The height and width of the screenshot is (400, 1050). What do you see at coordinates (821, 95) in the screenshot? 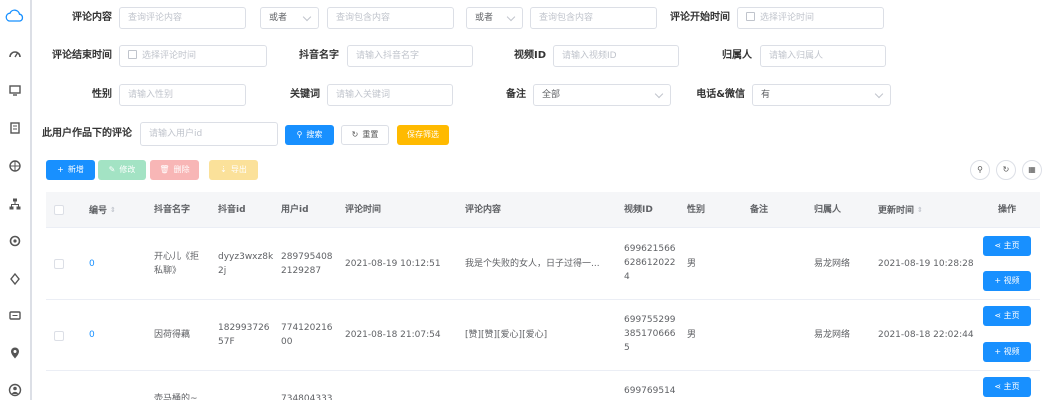
I see `phone-wechat-select: 有` at bounding box center [821, 95].